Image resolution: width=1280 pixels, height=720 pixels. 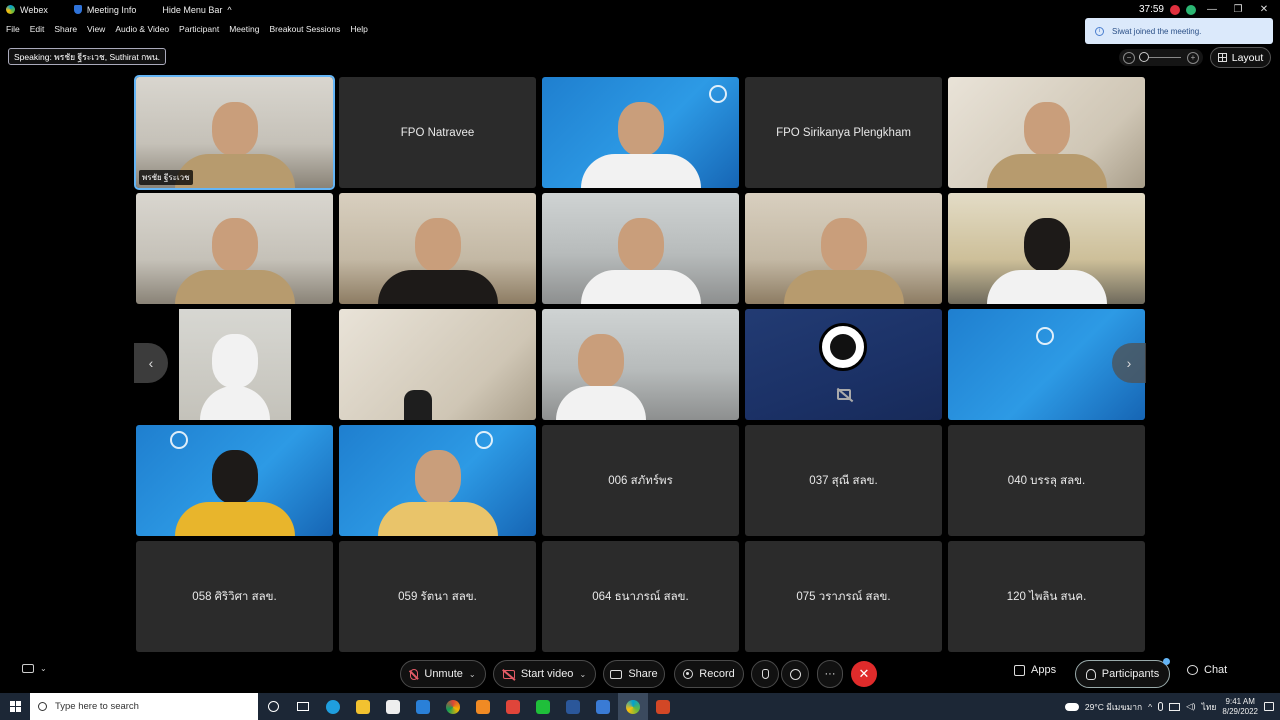 I want to click on notification-icon, so click(x=1269, y=706).